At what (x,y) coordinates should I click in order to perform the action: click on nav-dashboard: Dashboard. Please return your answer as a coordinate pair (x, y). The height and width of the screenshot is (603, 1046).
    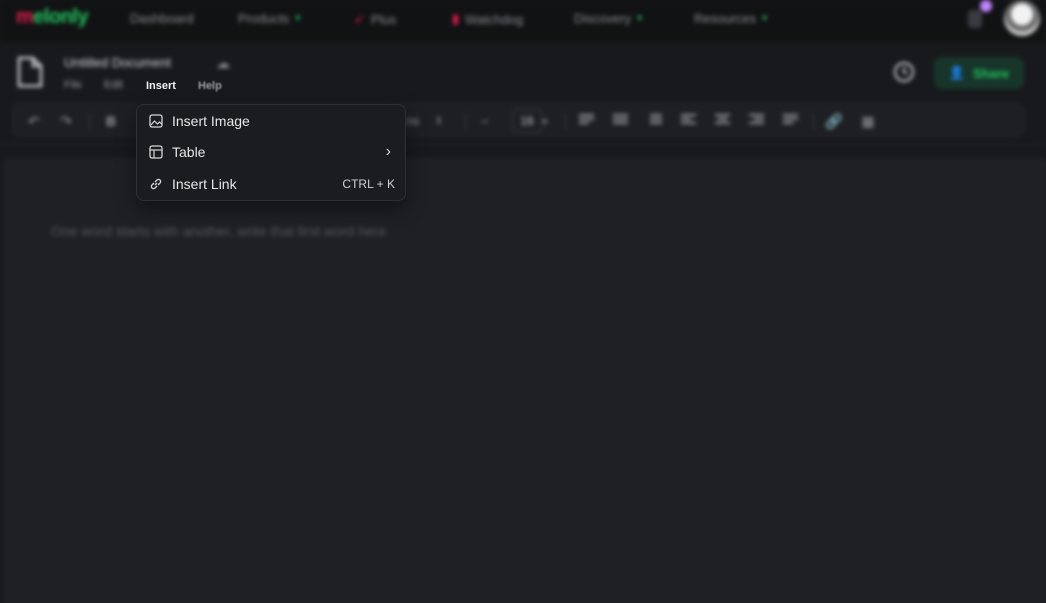
    Looking at the image, I should click on (162, 18).